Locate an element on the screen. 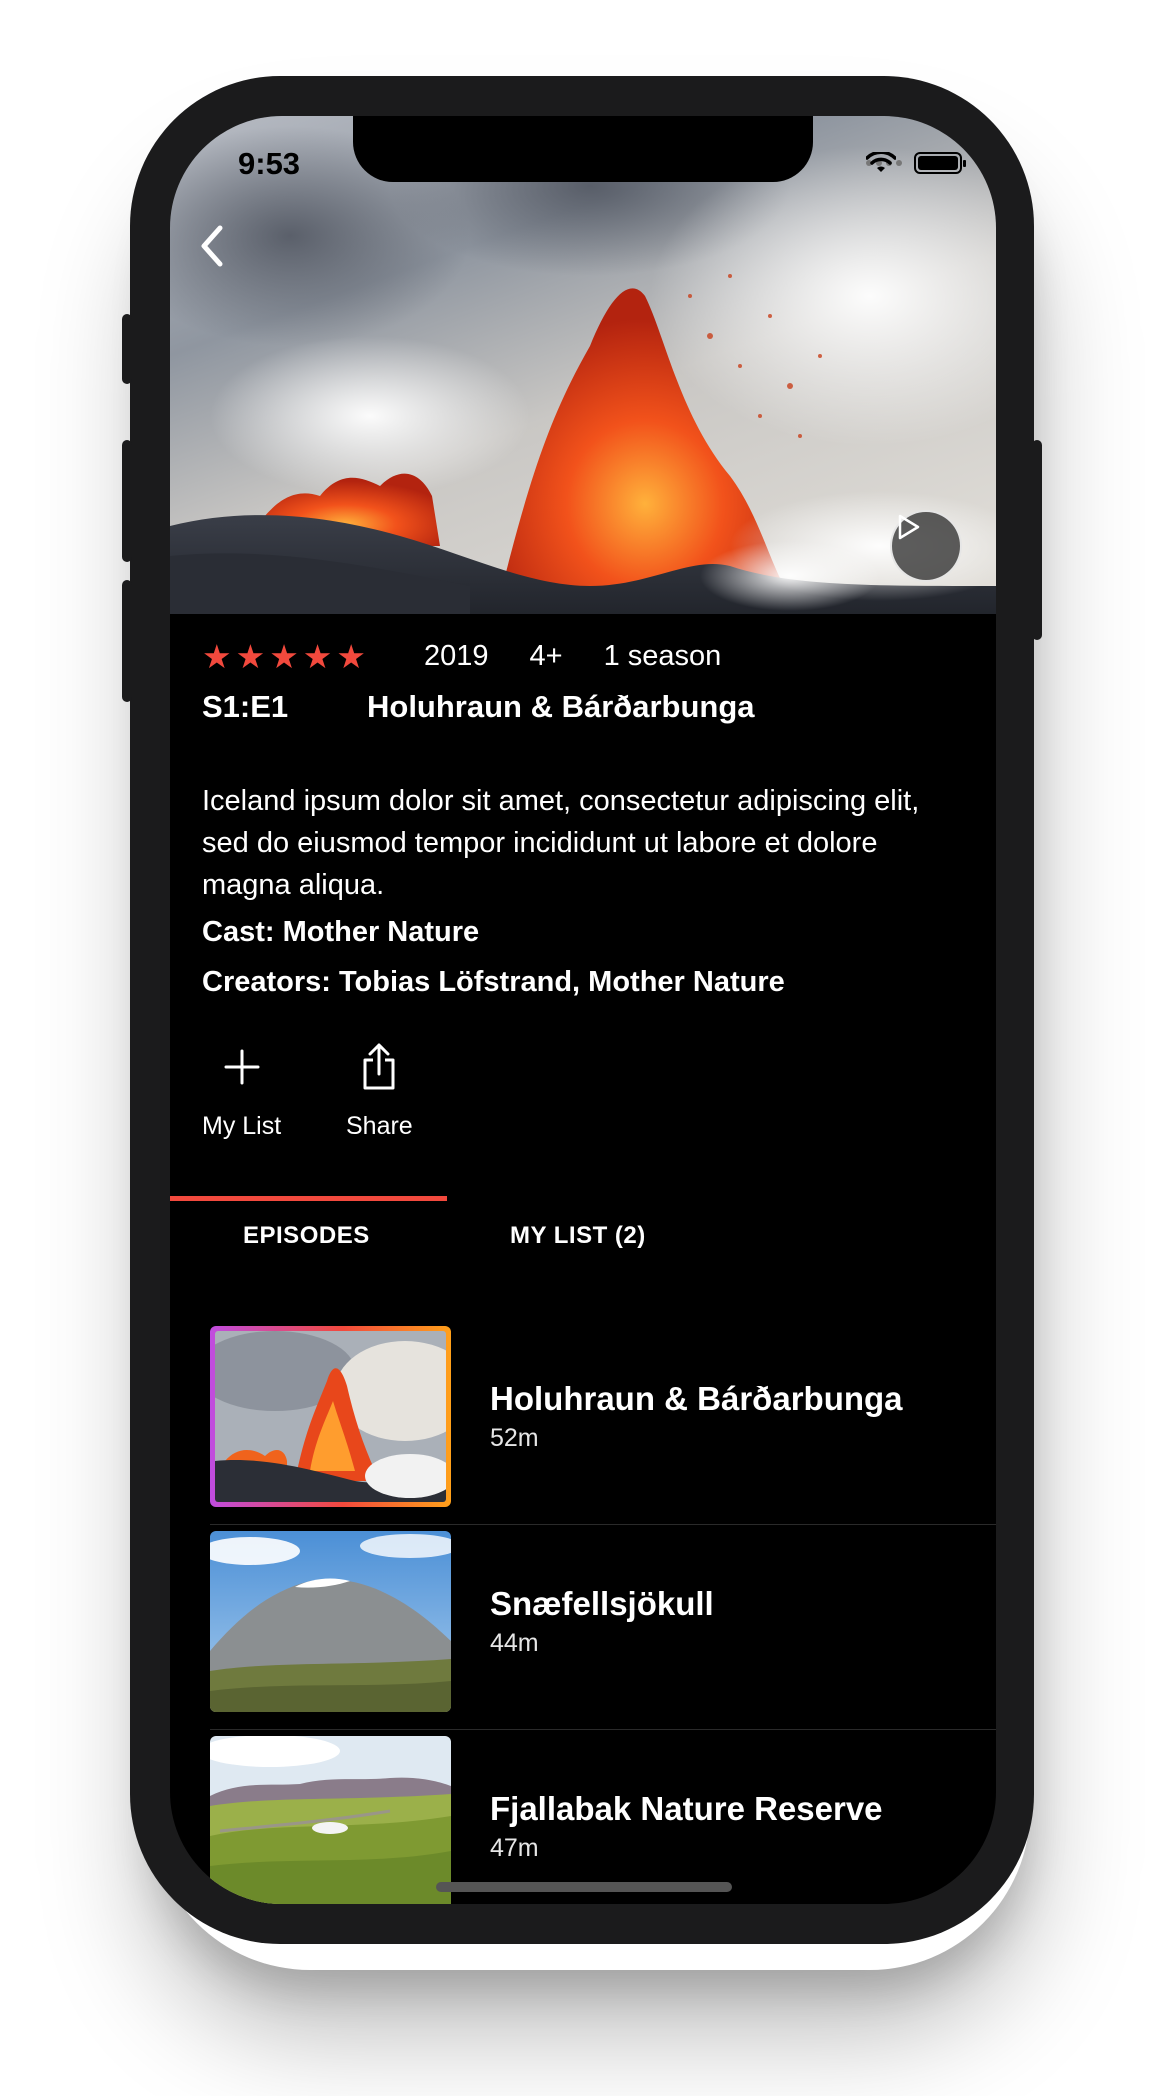 This screenshot has width=1168, height=2096. episode-row: Snæfellsjökull 44m is located at coordinates (583, 1627).